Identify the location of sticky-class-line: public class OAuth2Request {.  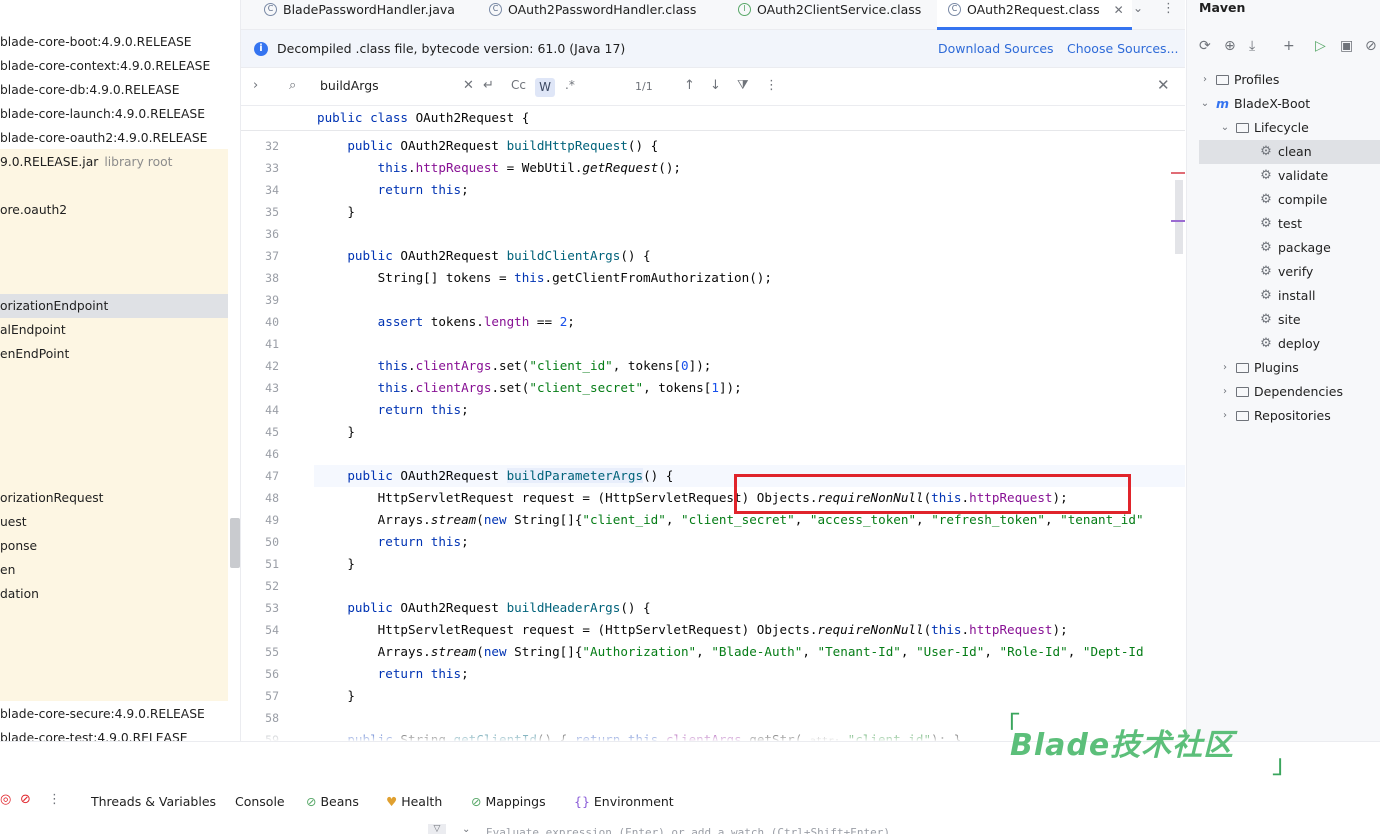
(423, 117).